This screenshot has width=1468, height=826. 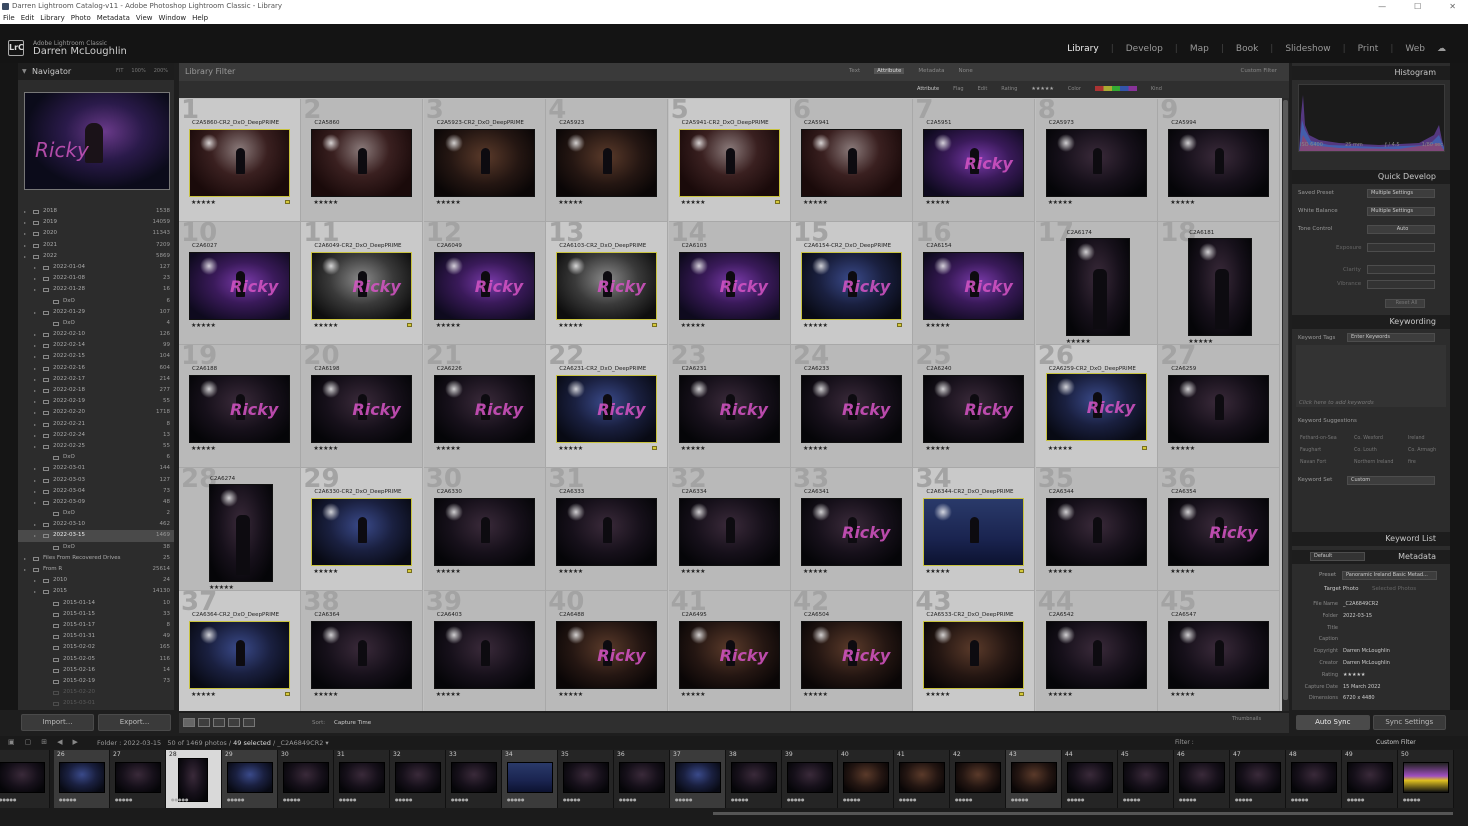 What do you see at coordinates (852, 283) in the screenshot?
I see `grid-cell: 15 C2A6154-CR2_DxO_DeepPRIME Ricky ★★★★★` at bounding box center [852, 283].